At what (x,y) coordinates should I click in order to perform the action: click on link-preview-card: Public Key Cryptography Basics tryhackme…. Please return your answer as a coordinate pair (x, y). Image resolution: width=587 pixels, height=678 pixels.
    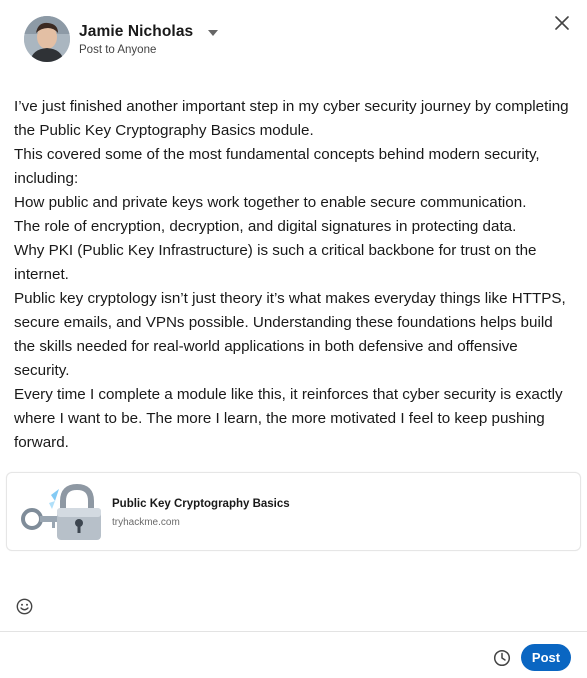
    Looking at the image, I should click on (293, 511).